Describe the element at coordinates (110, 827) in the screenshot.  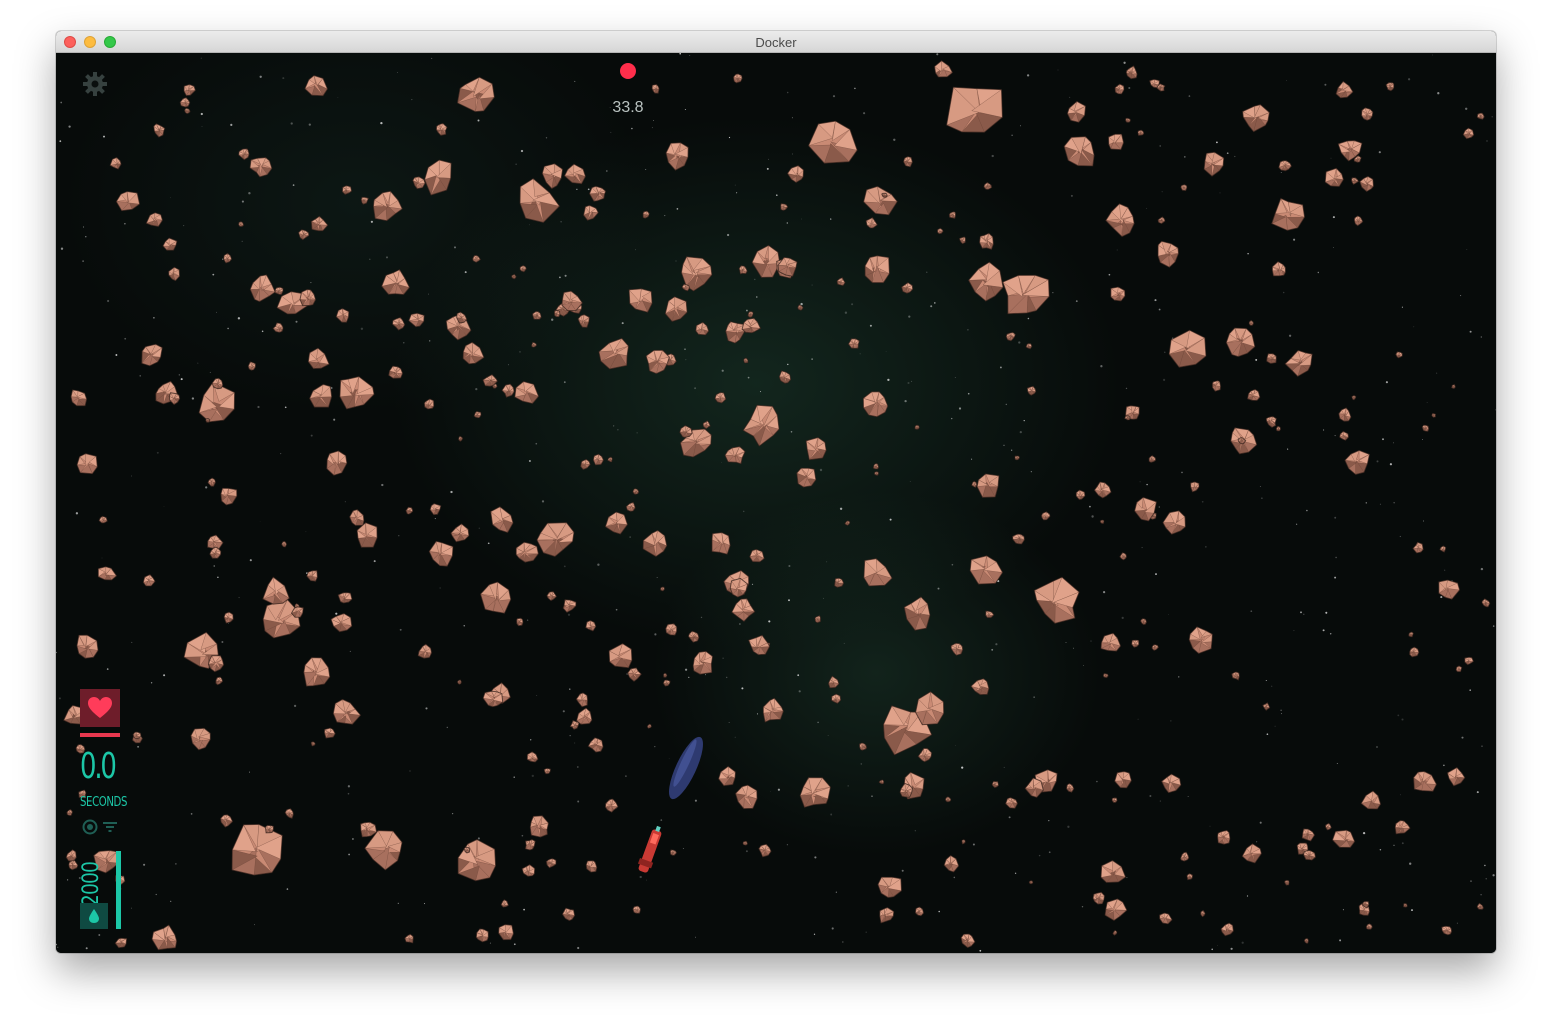
I see `filter-icon` at that location.